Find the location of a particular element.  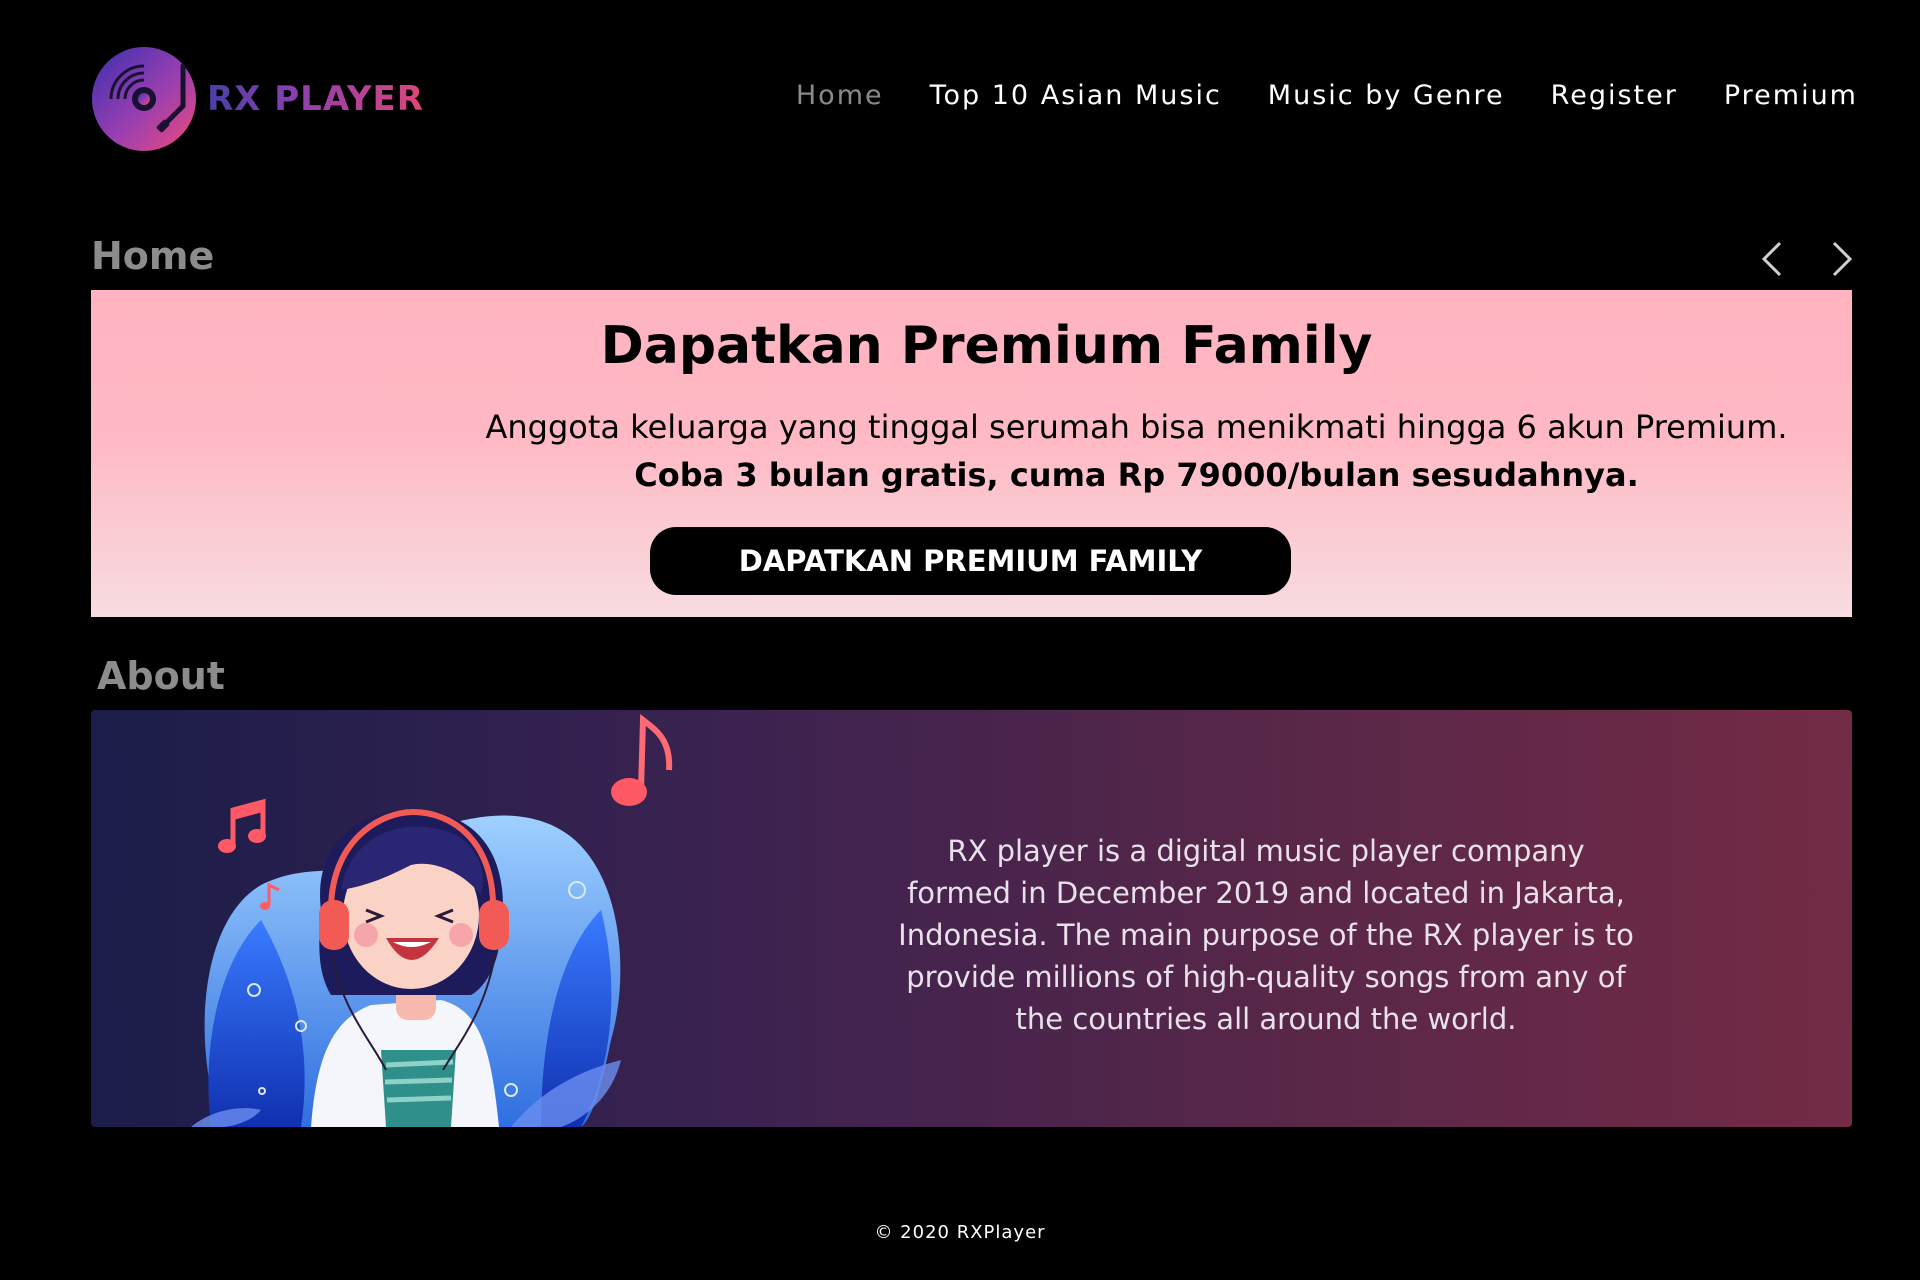

carousel-prev-button is located at coordinates (1772, 259).